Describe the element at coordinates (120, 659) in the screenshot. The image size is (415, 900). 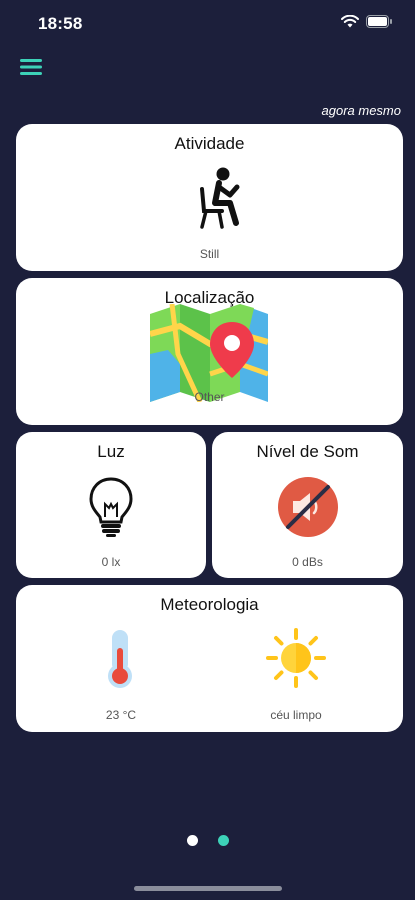
I see `thermometer-icon` at that location.